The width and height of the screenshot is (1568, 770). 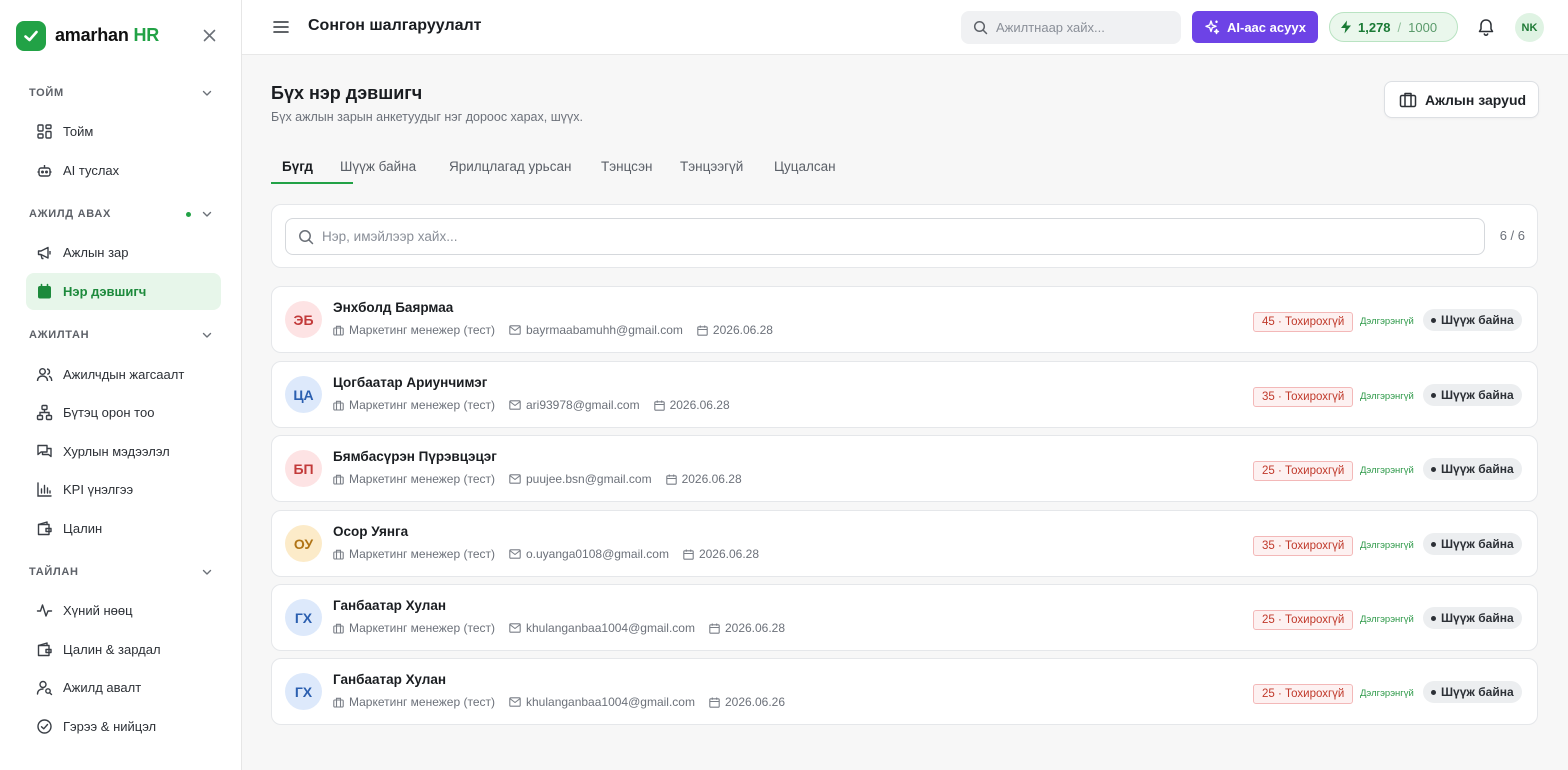 I want to click on user-search-icon, so click(x=44, y=688).